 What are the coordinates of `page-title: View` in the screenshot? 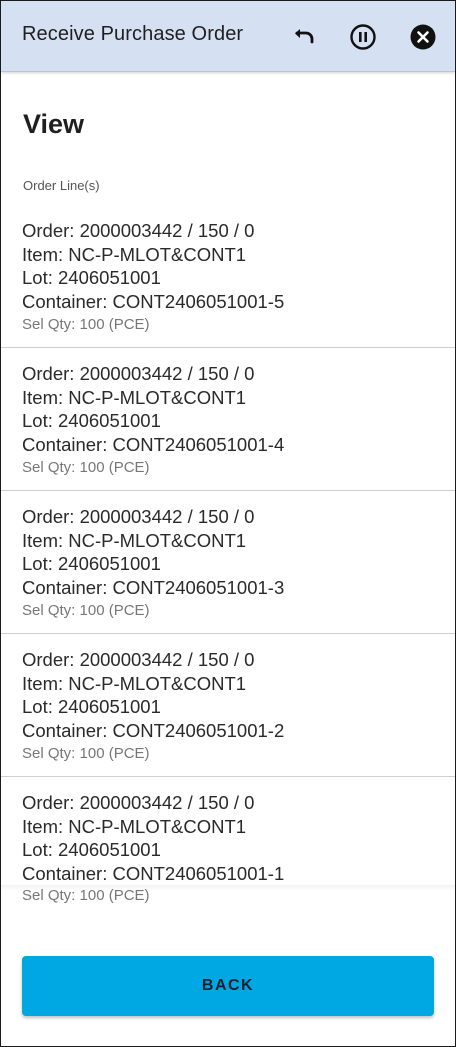 It's located at (54, 124).